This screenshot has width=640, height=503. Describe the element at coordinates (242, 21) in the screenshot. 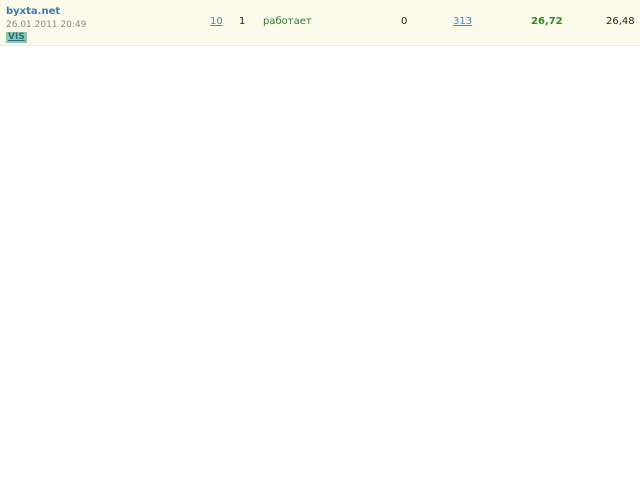

I see `level-value: 1` at that location.